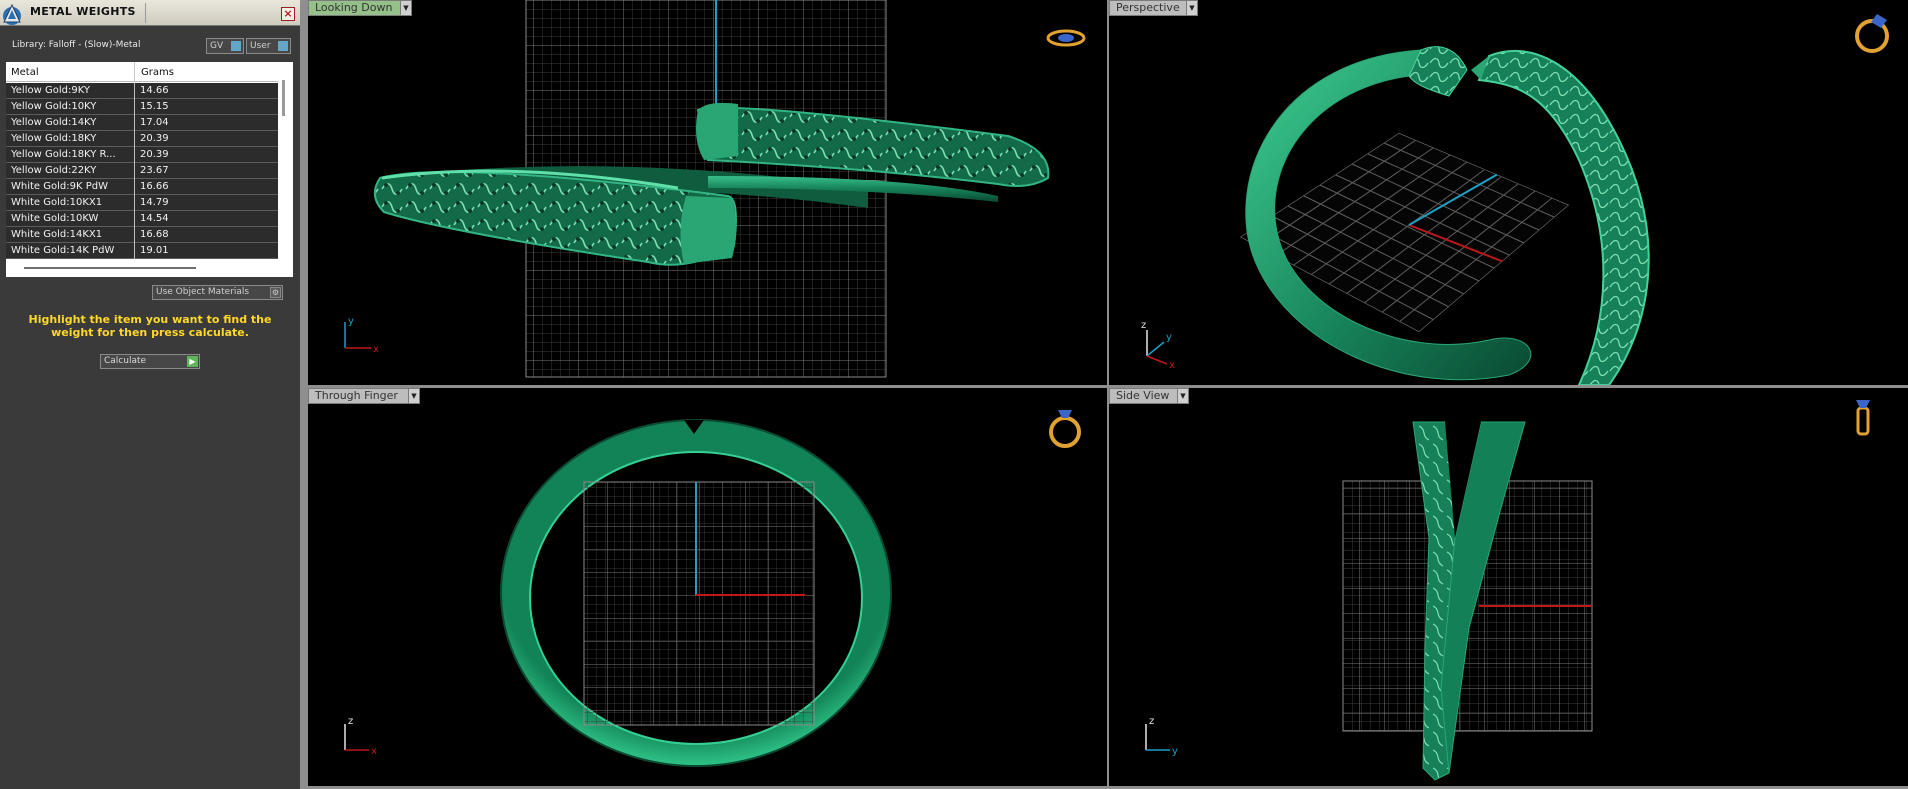 The width and height of the screenshot is (1908, 789). I want to click on axis-d-label: y, so click(1169, 337).